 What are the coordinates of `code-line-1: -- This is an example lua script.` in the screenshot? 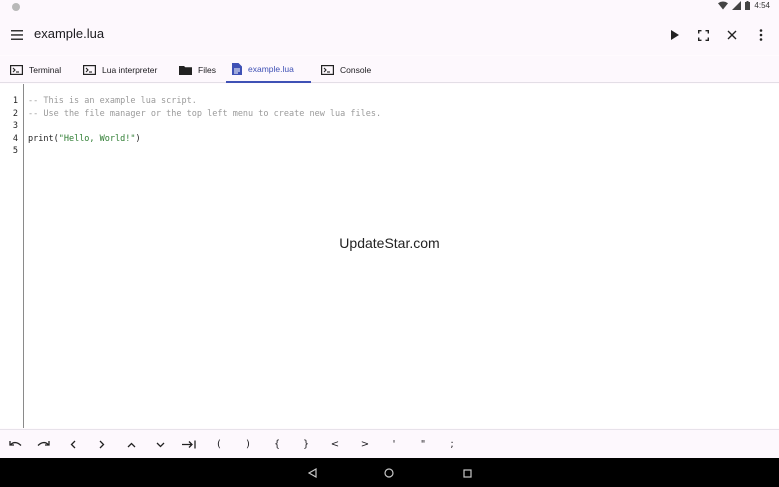 It's located at (112, 101).